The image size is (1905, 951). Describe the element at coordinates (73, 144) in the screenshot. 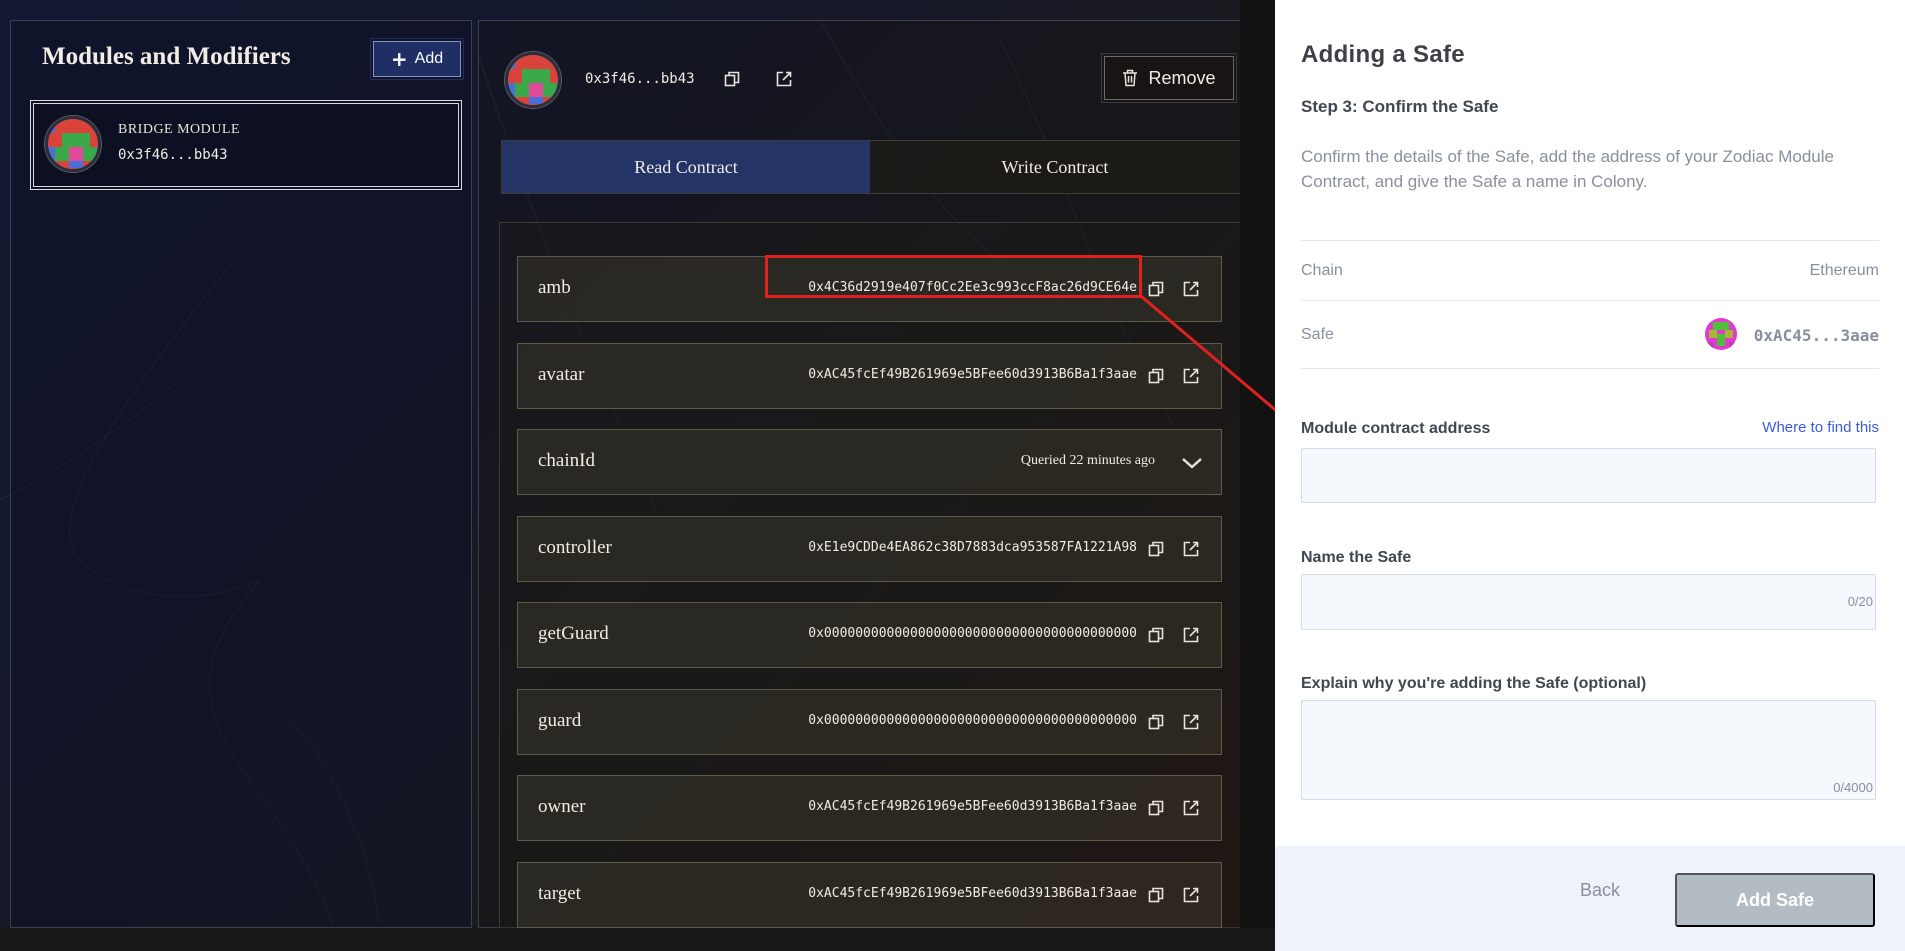

I see `module-avatar` at that location.